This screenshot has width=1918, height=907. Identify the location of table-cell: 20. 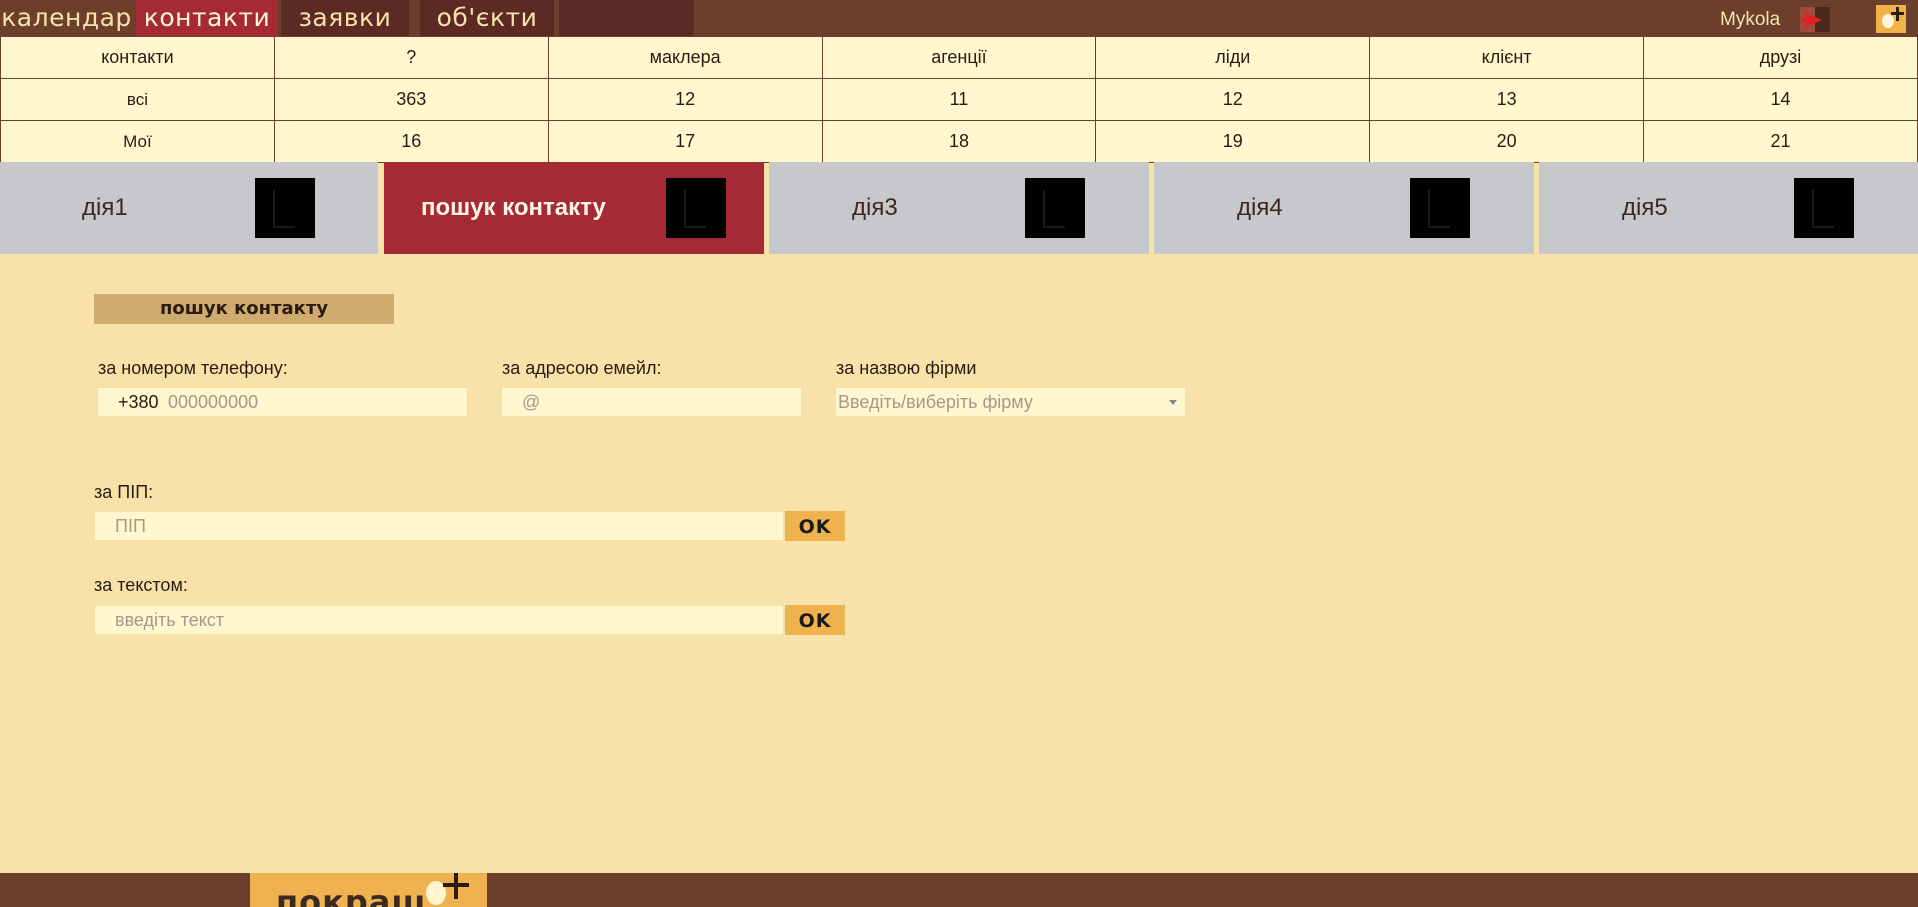
(1507, 141).